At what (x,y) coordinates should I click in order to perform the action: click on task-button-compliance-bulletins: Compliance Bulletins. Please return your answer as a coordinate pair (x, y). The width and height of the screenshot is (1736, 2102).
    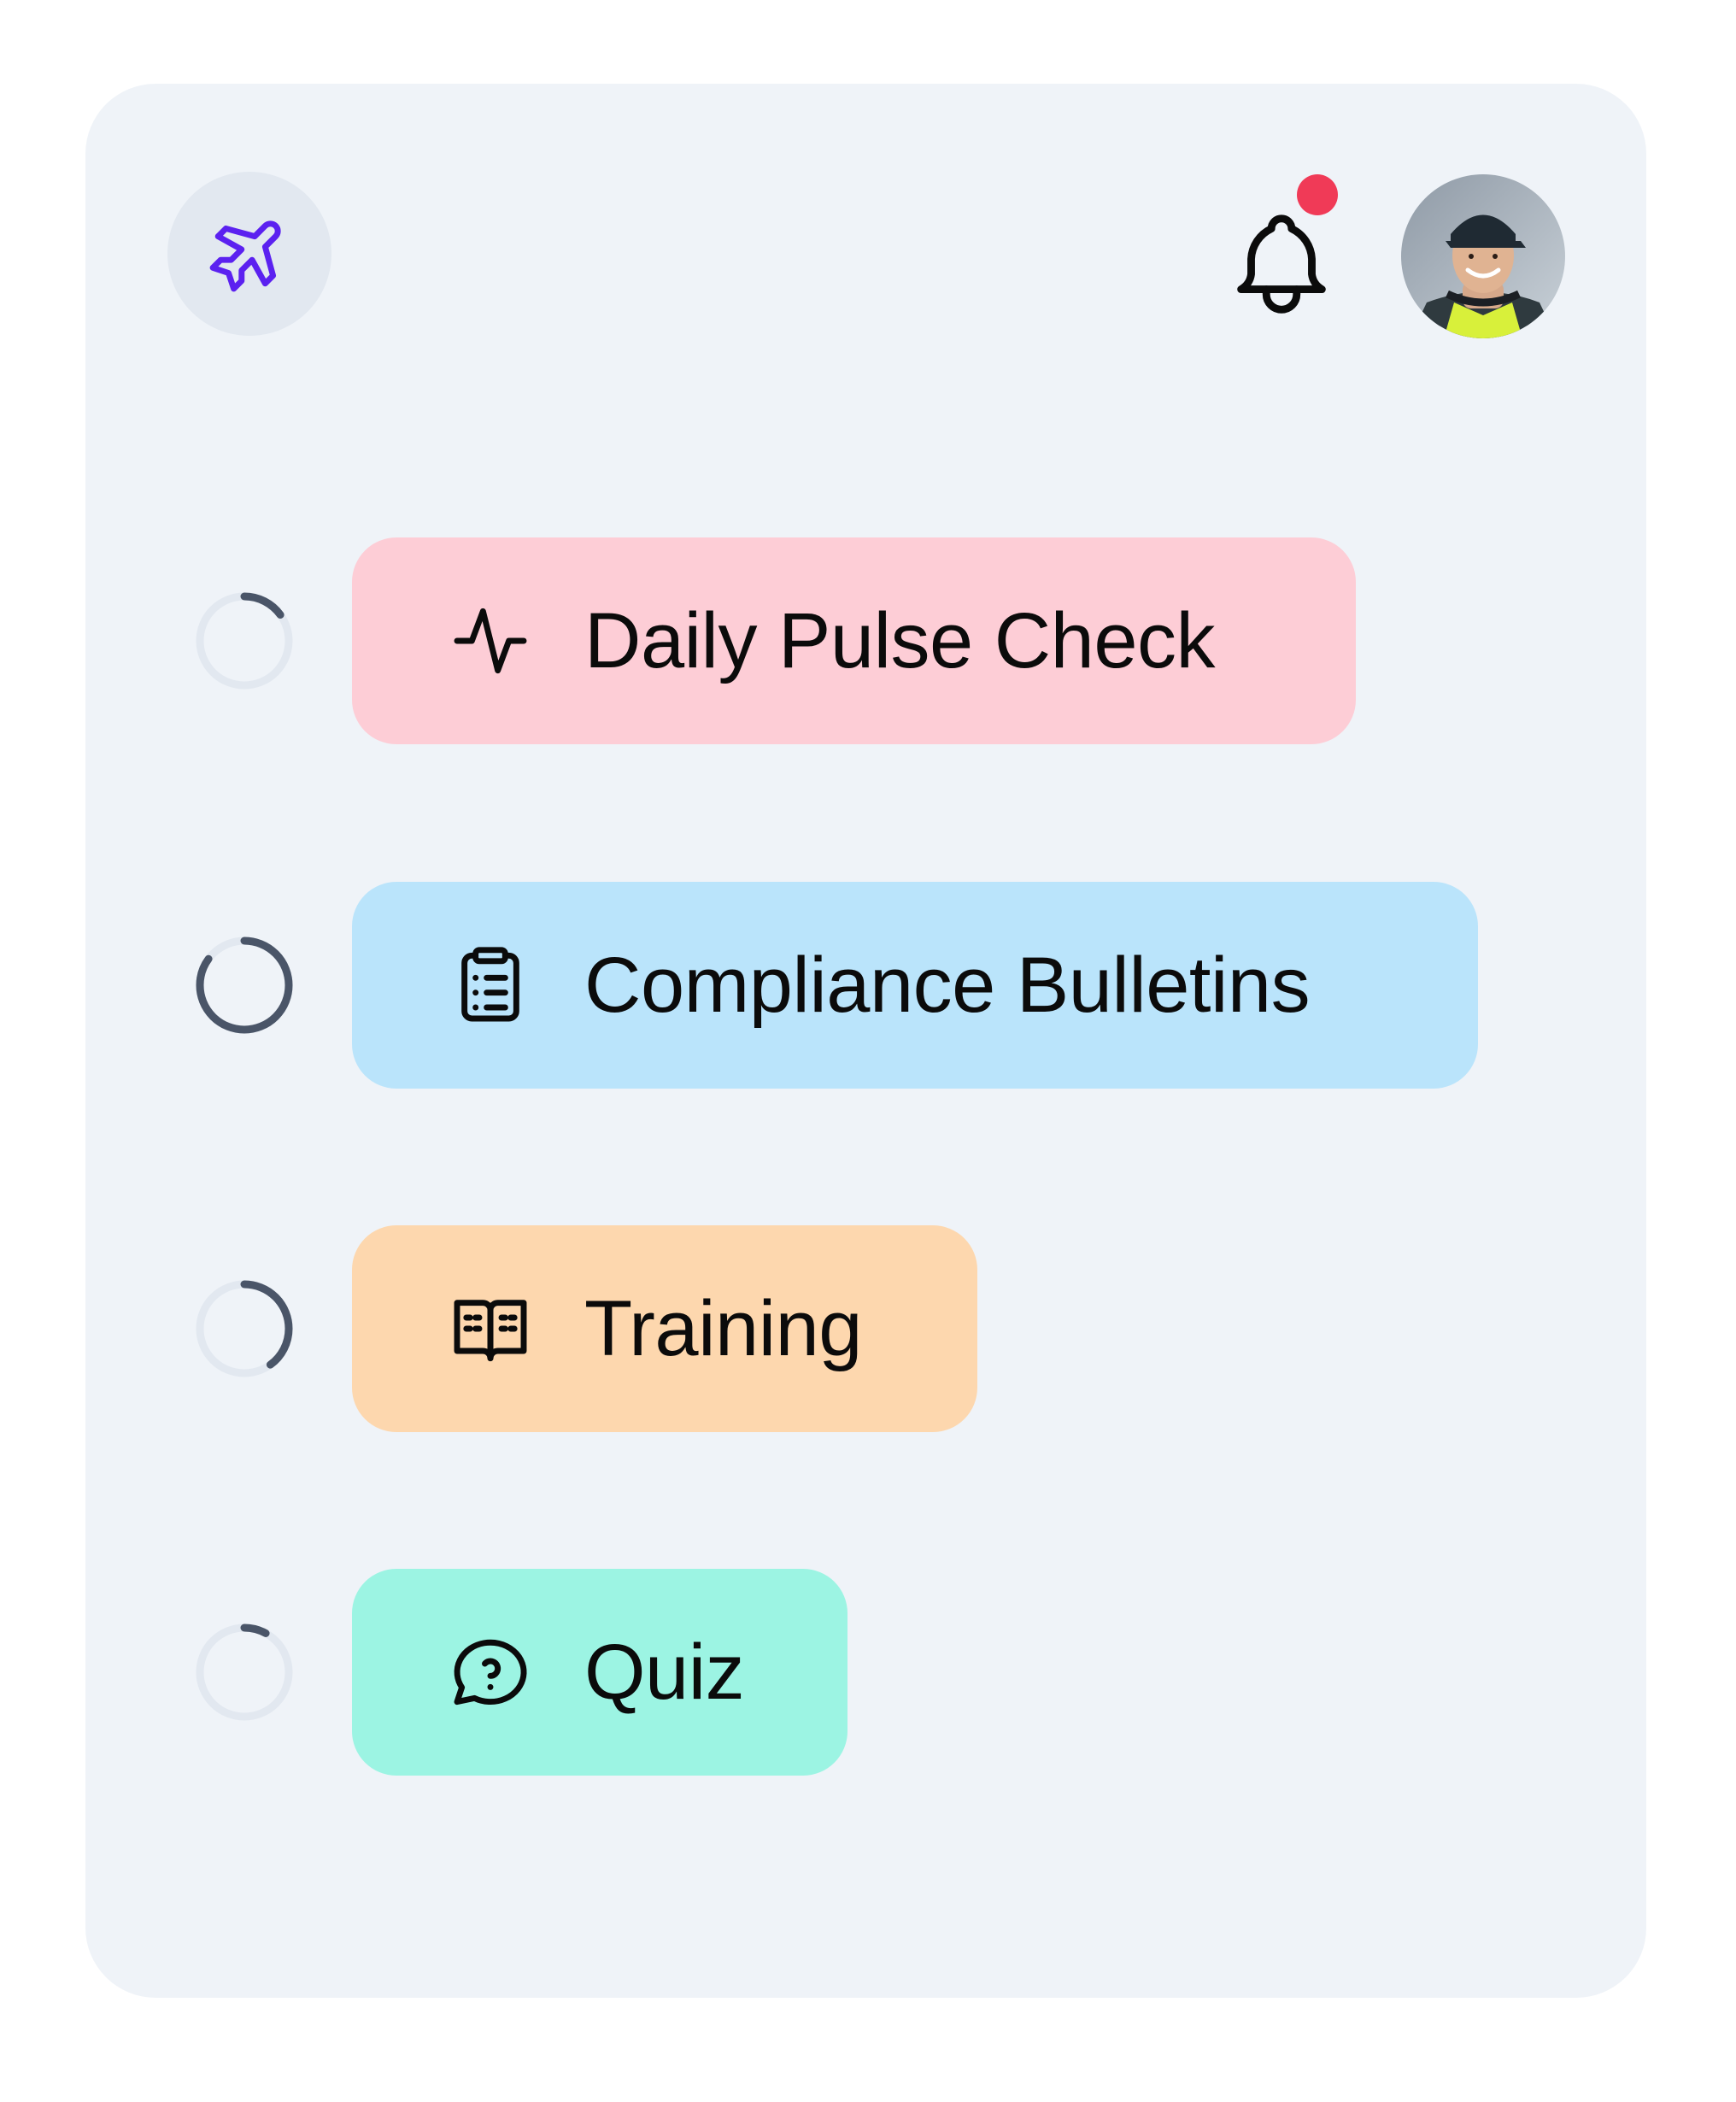
    Looking at the image, I should click on (915, 985).